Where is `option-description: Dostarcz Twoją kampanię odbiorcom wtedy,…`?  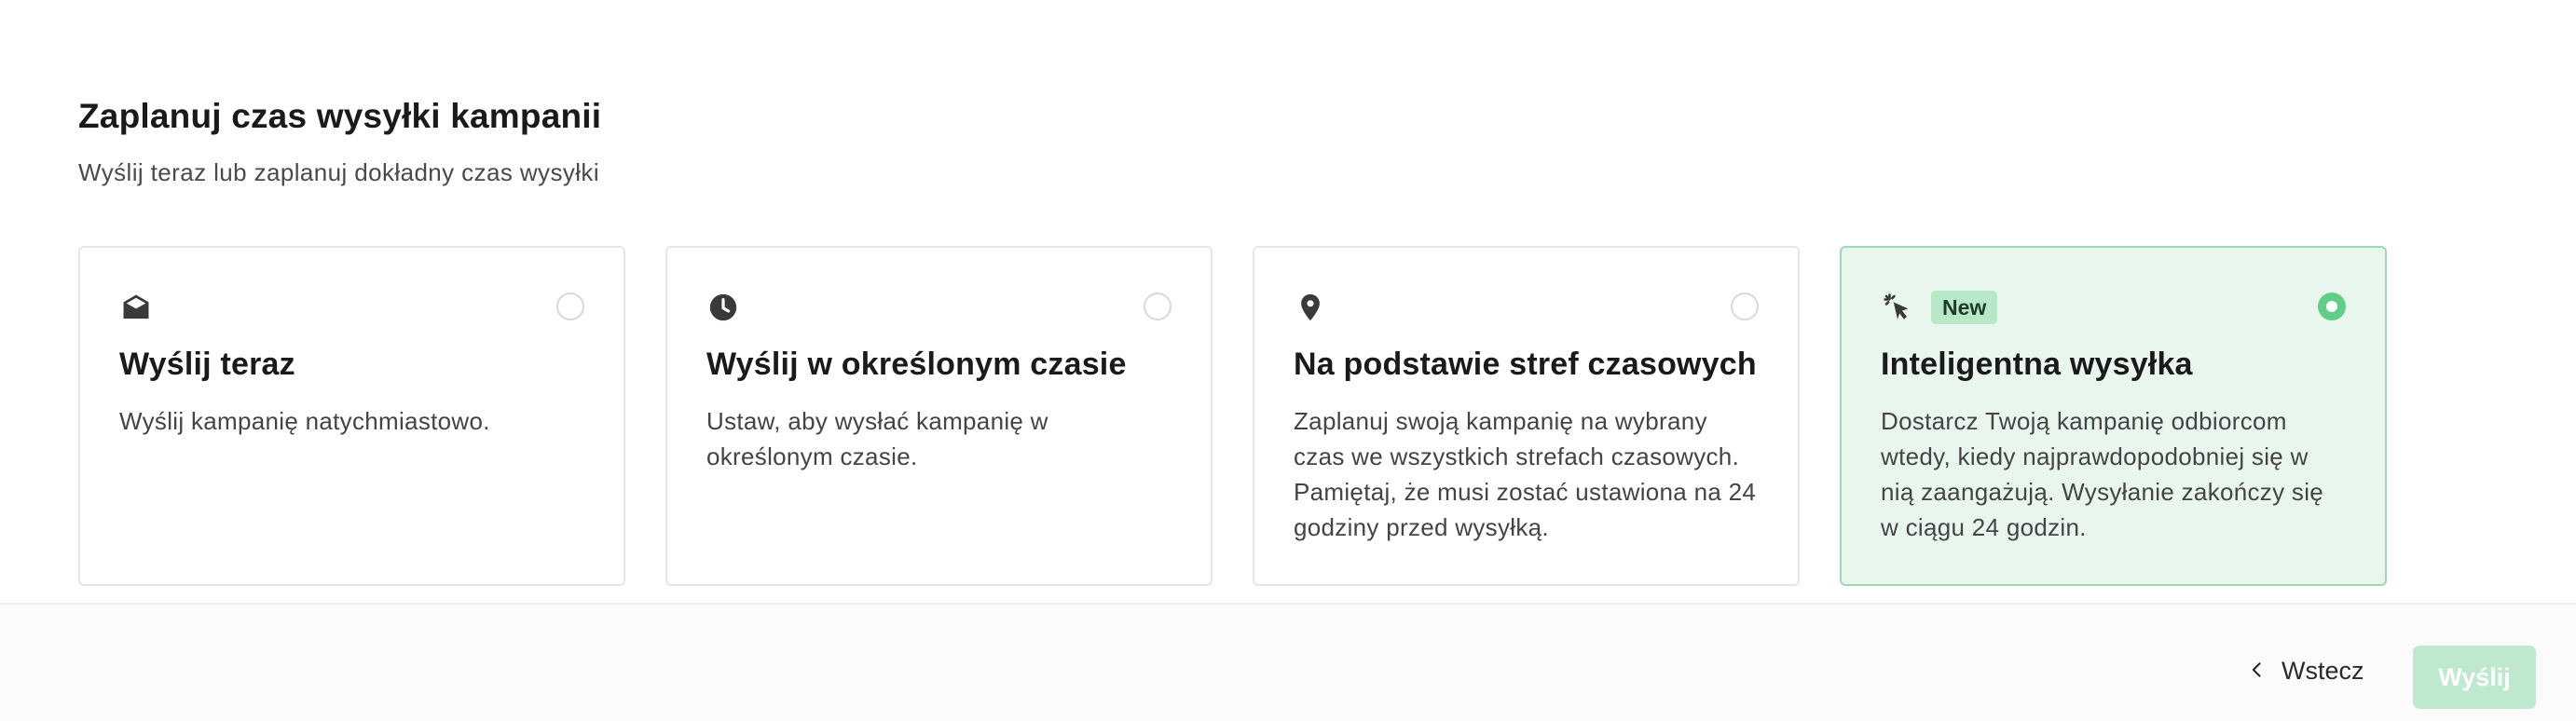 option-description: Dostarcz Twoją kampanię odbiorcom wtedy,… is located at coordinates (2102, 474).